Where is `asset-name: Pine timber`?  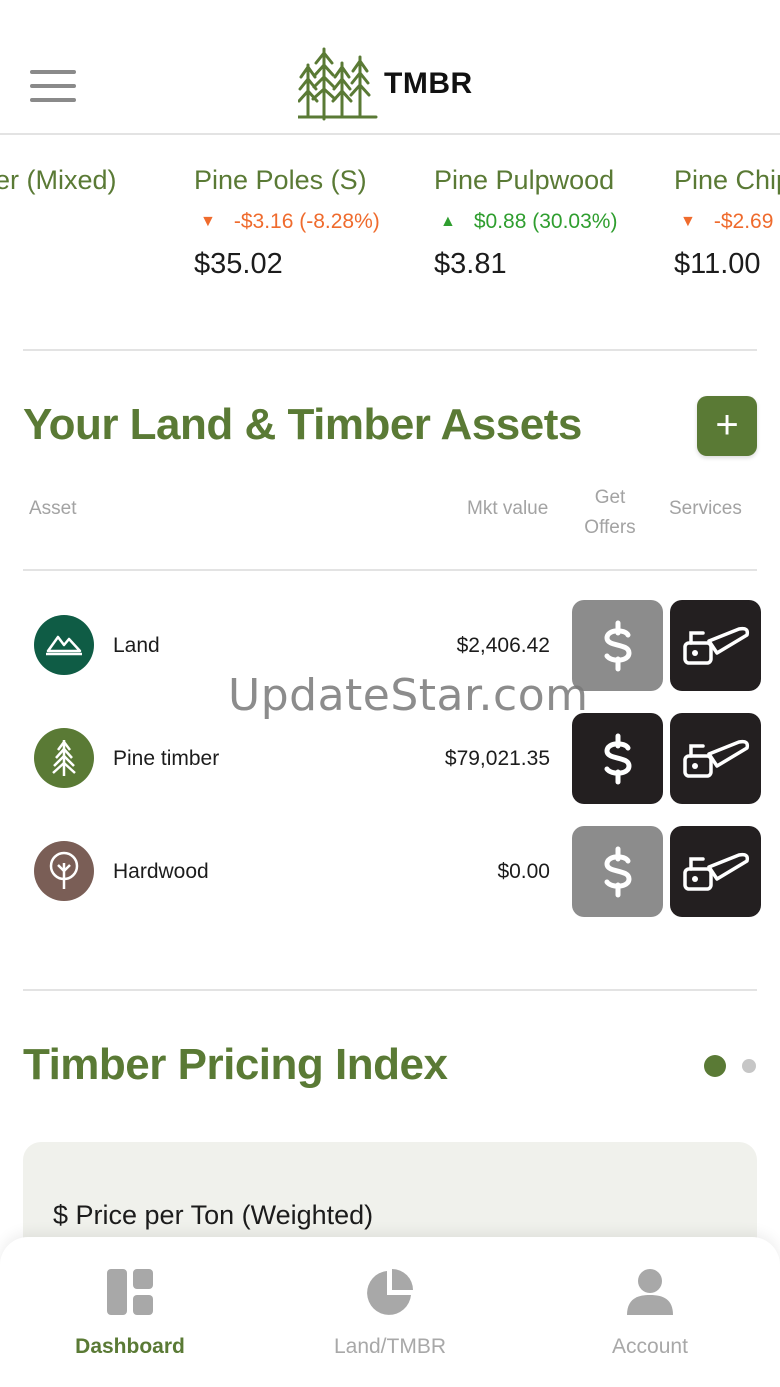 asset-name: Pine timber is located at coordinates (166, 758).